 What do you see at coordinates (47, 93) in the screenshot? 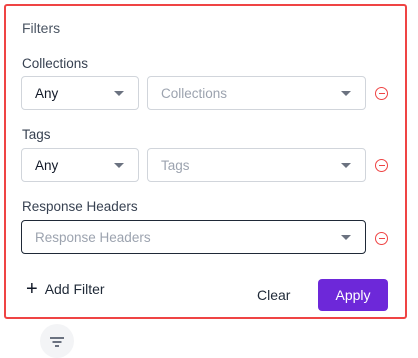
I see `collections-operator-value: Any` at bounding box center [47, 93].